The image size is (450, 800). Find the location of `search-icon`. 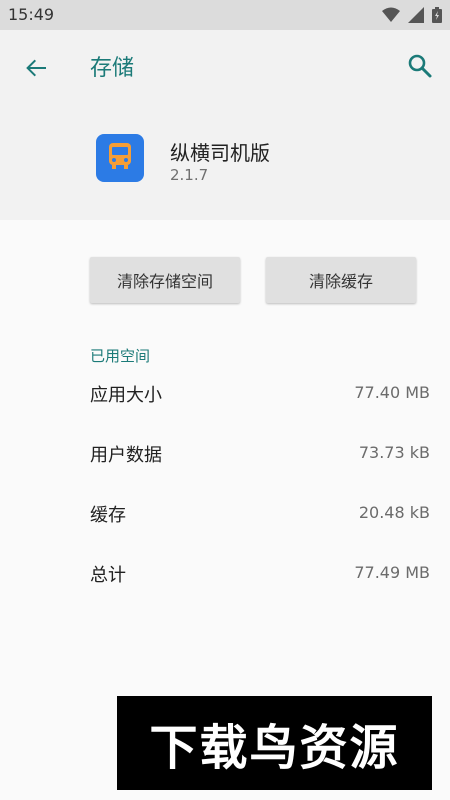

search-icon is located at coordinates (420, 70).